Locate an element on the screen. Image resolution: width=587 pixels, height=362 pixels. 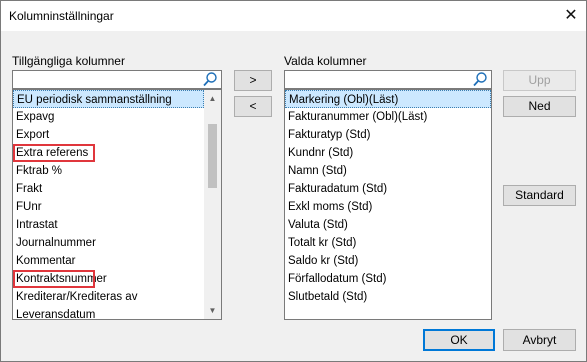
add-column-button: > is located at coordinates (253, 80).